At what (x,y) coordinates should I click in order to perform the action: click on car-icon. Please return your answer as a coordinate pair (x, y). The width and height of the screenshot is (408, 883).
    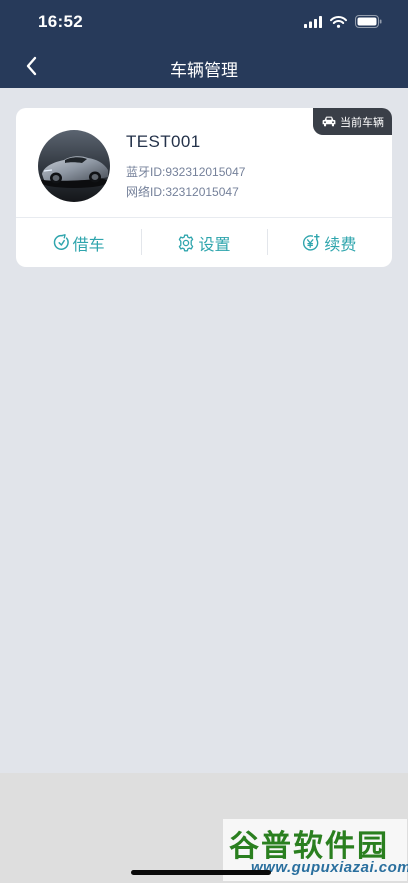
    Looking at the image, I should click on (329, 121).